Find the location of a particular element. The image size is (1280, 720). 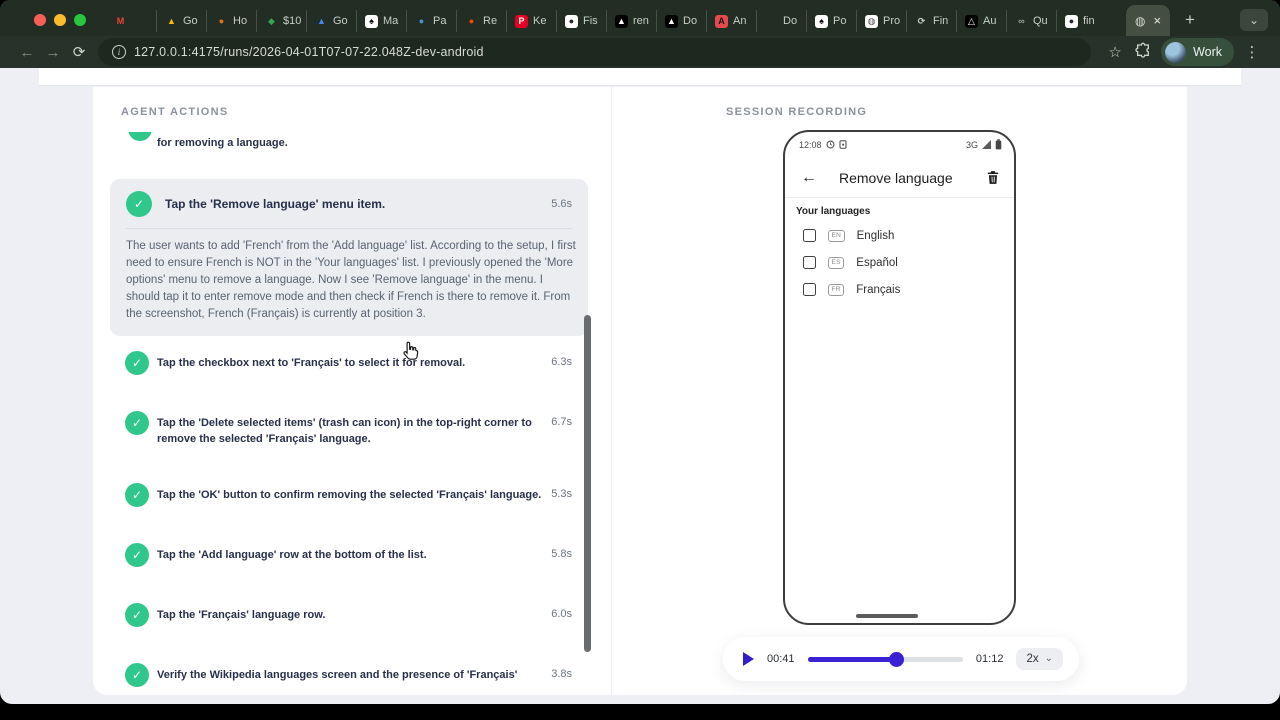

profile-chip: Work is located at coordinates (1197, 52).